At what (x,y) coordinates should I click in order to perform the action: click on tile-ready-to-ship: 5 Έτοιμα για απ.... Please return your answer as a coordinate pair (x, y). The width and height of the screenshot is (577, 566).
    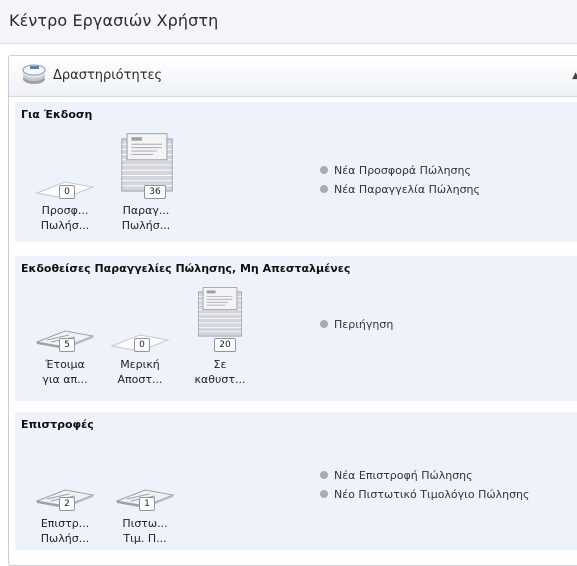
    Looking at the image, I should click on (65, 345).